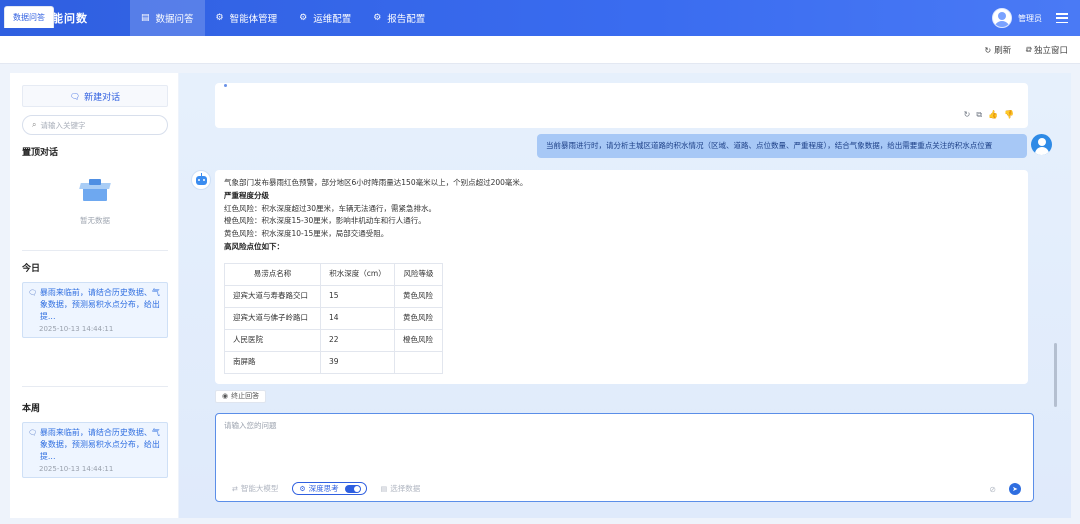 The height and width of the screenshot is (524, 1080). I want to click on empty-box-icon, so click(95, 189).